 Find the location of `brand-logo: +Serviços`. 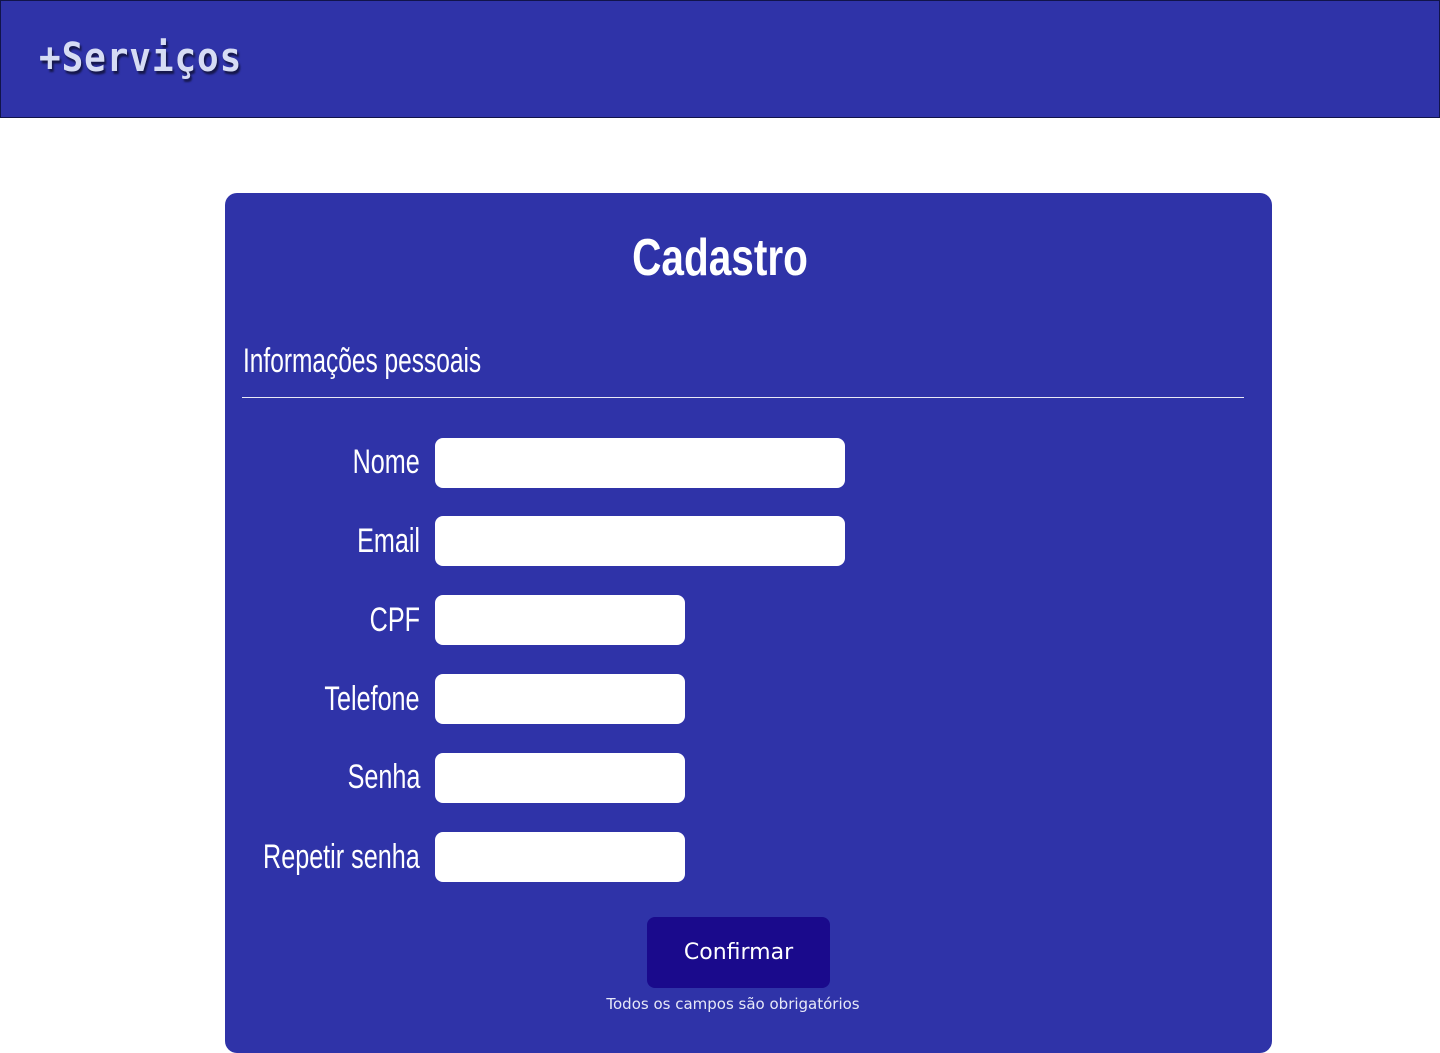

brand-logo: +Serviços is located at coordinates (140, 58).